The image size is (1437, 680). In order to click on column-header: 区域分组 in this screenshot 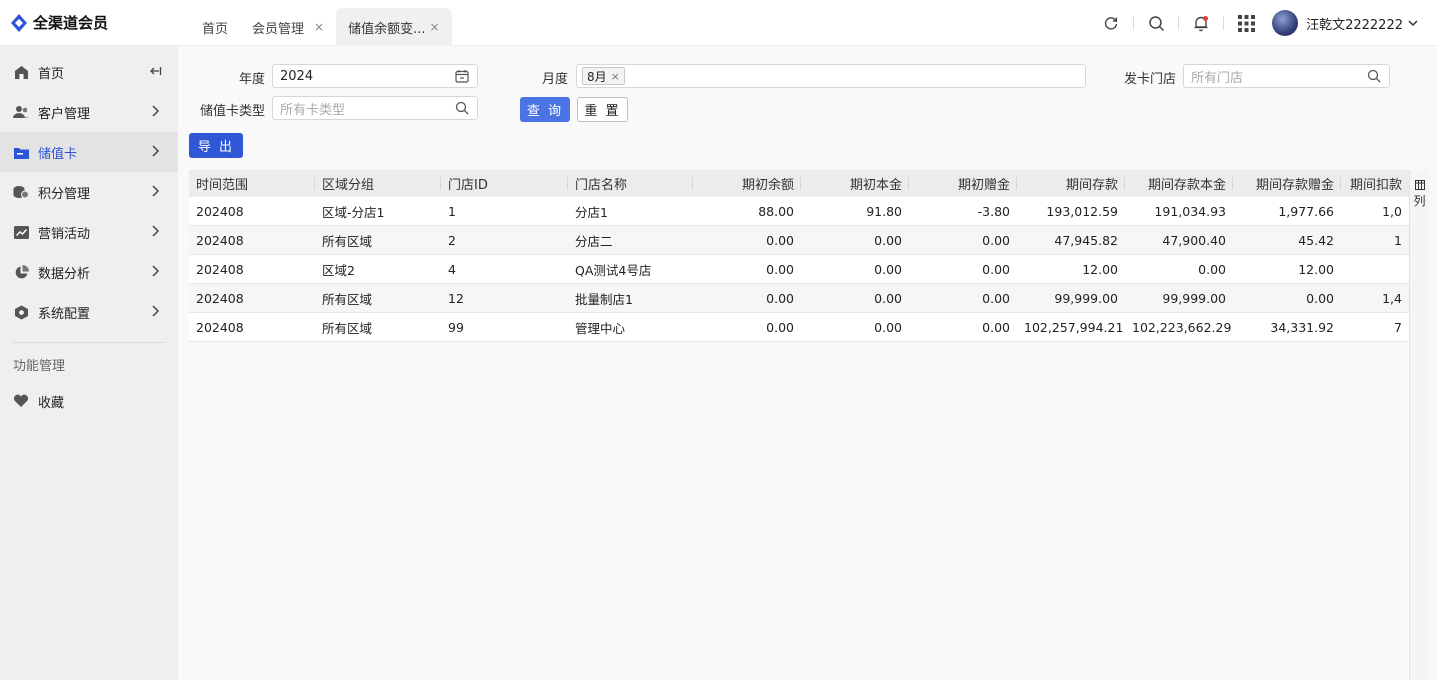, I will do `click(378, 183)`.